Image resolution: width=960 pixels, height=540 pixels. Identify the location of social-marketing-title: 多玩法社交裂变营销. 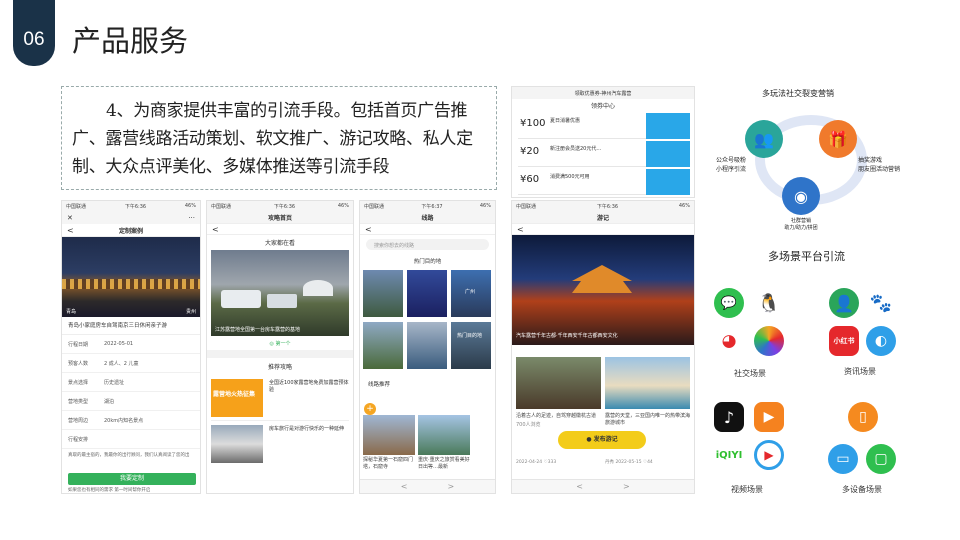
(798, 93).